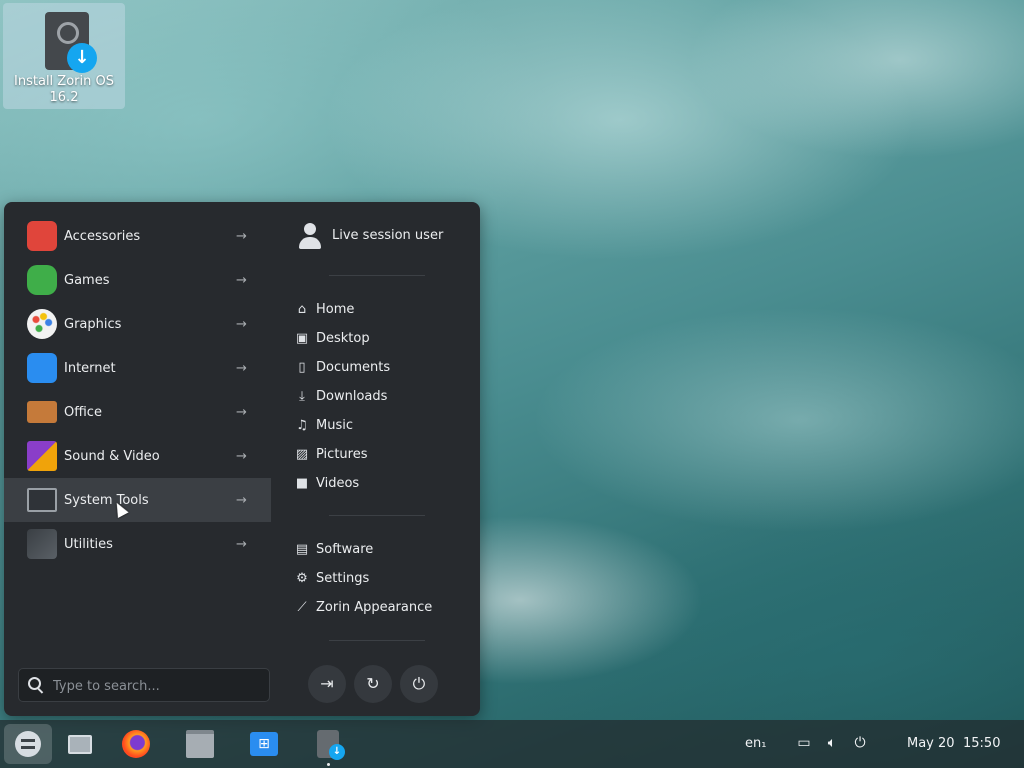 The height and width of the screenshot is (768, 1024). Describe the element at coordinates (327, 684) in the screenshot. I see `logout-button: ⇥` at that location.